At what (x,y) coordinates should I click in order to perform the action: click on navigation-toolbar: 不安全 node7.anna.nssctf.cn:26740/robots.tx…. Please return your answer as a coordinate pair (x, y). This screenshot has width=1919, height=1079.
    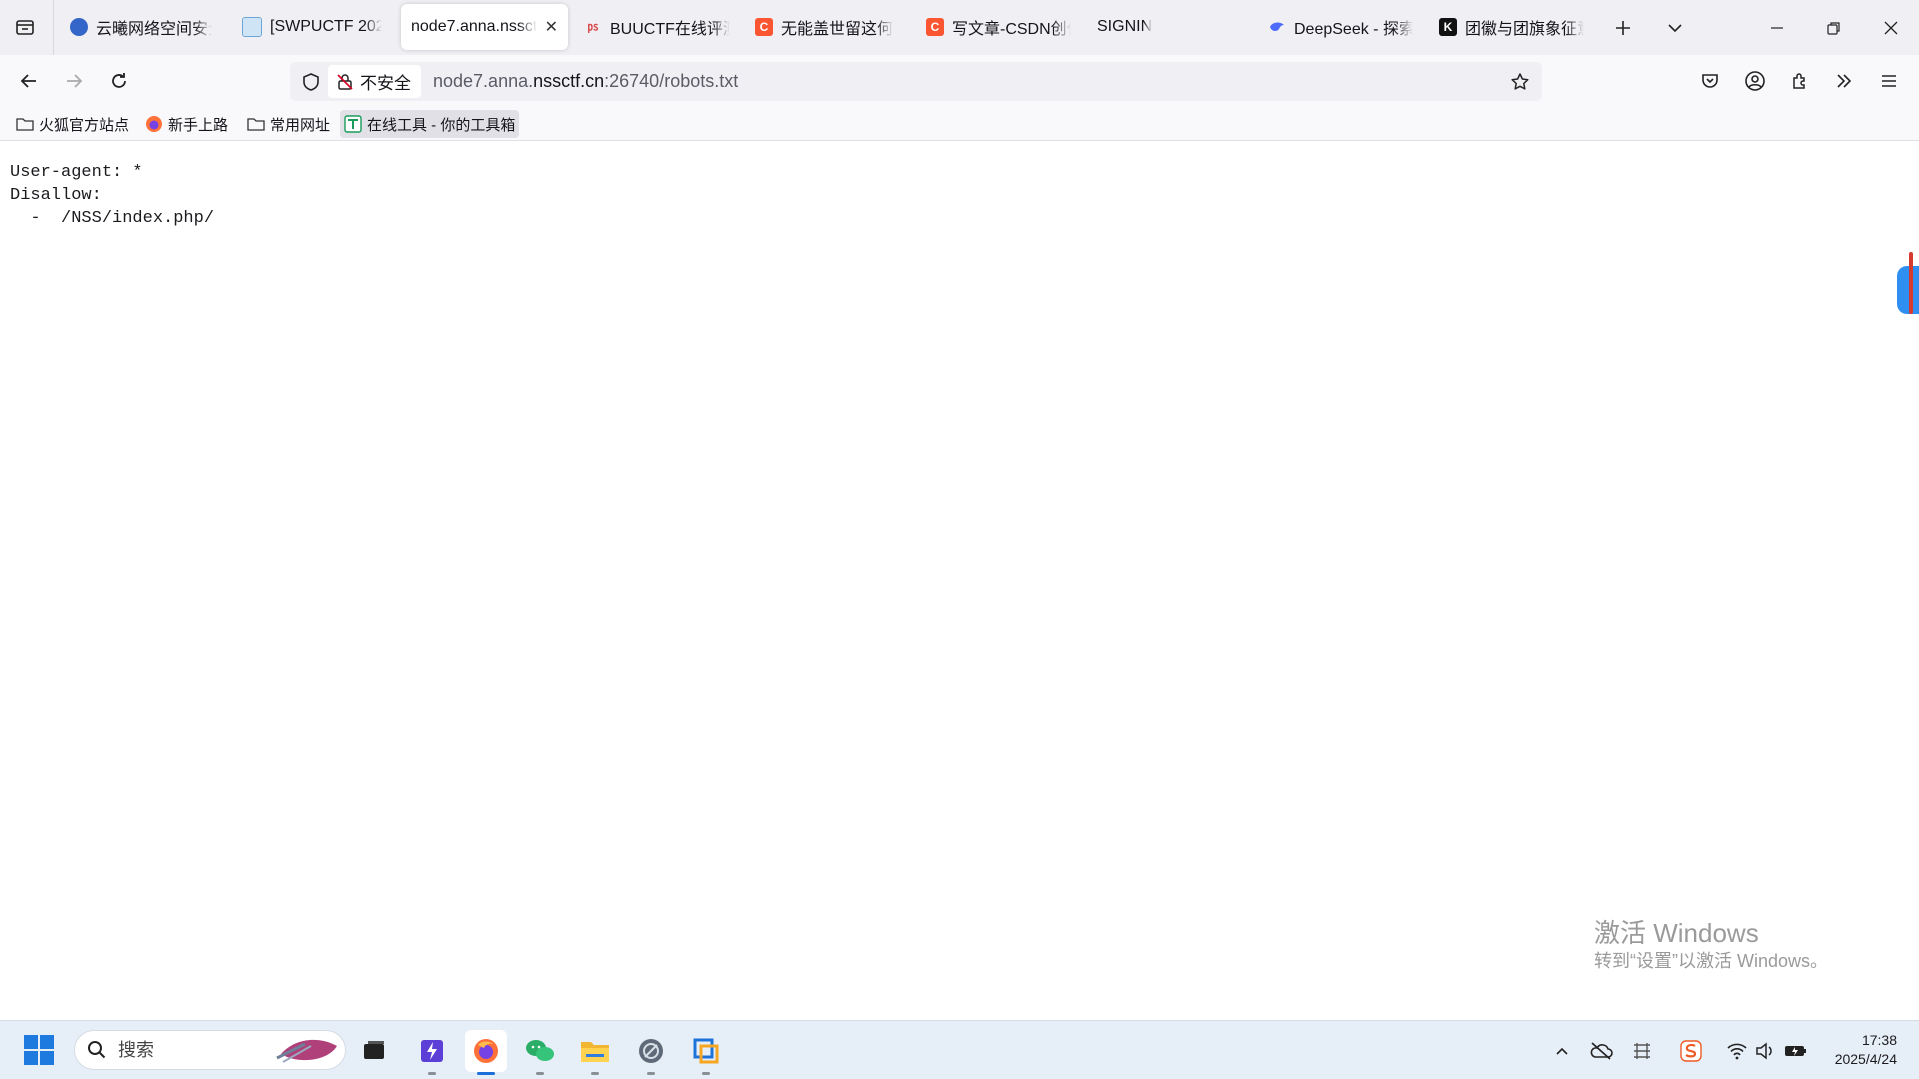
    Looking at the image, I should click on (959, 81).